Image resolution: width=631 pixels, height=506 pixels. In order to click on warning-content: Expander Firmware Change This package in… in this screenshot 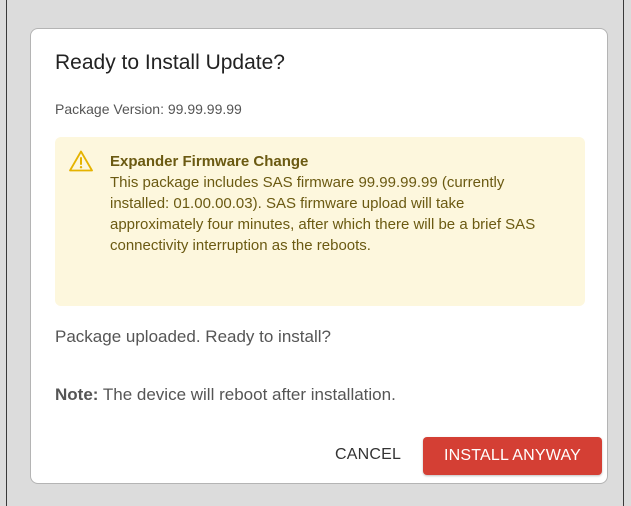, I will do `click(330, 203)`.